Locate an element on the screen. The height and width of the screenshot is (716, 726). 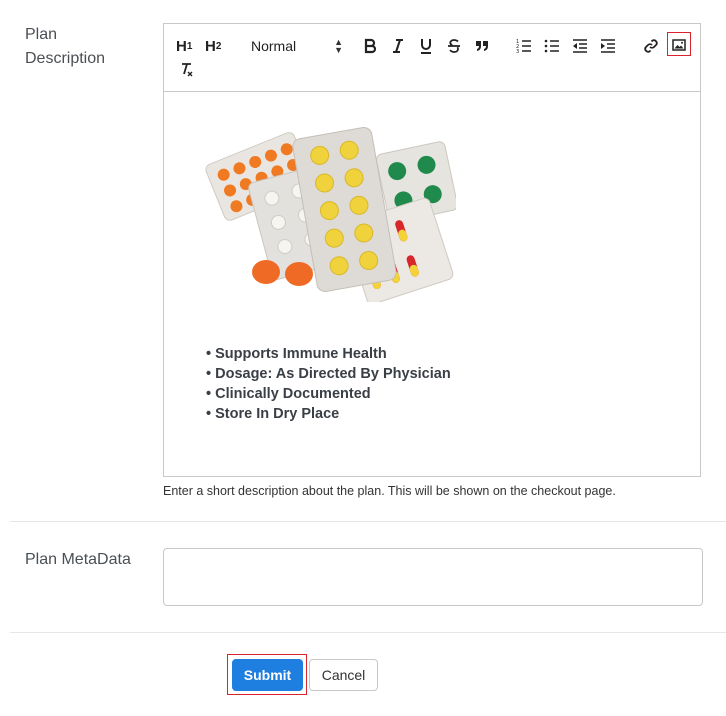
clear-format-icon is located at coordinates (187, 70).